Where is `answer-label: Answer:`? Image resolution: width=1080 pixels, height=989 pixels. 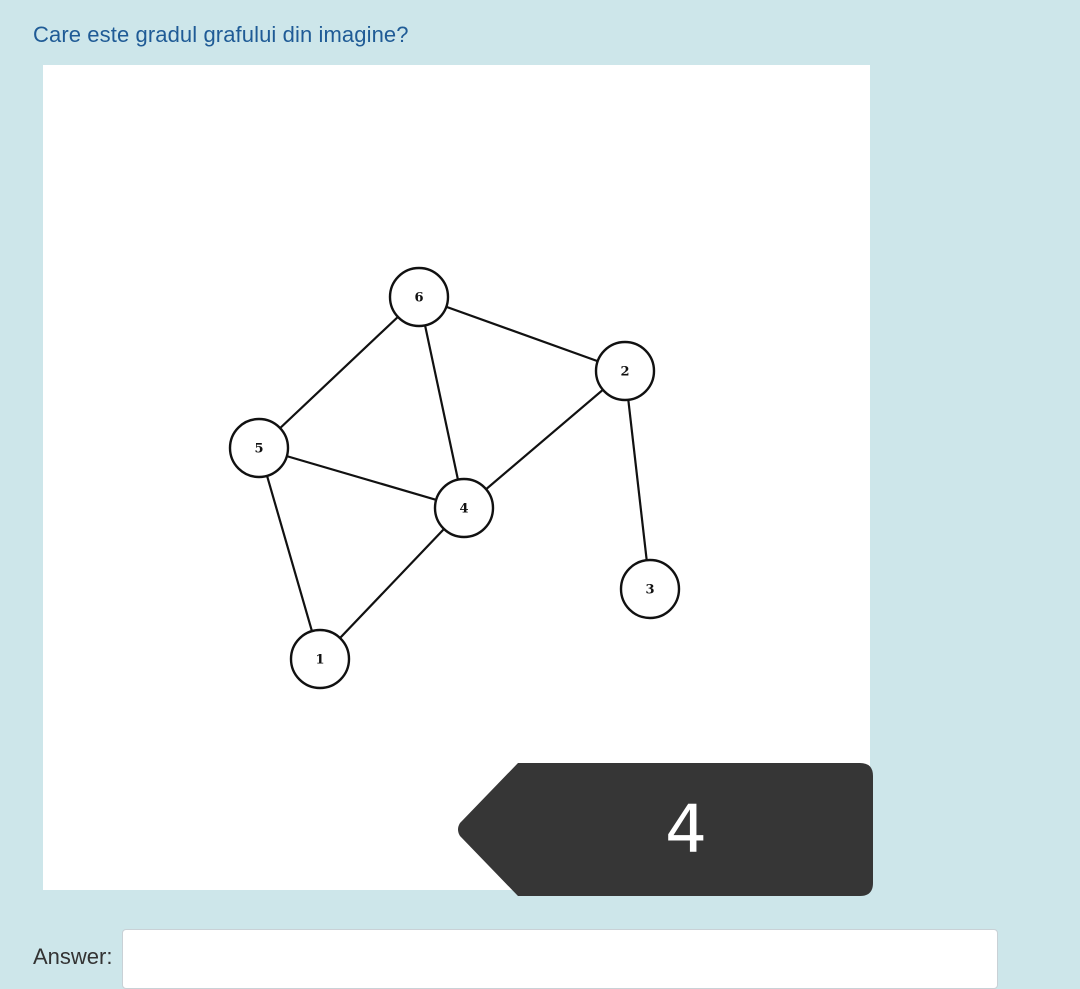 answer-label: Answer: is located at coordinates (73, 956).